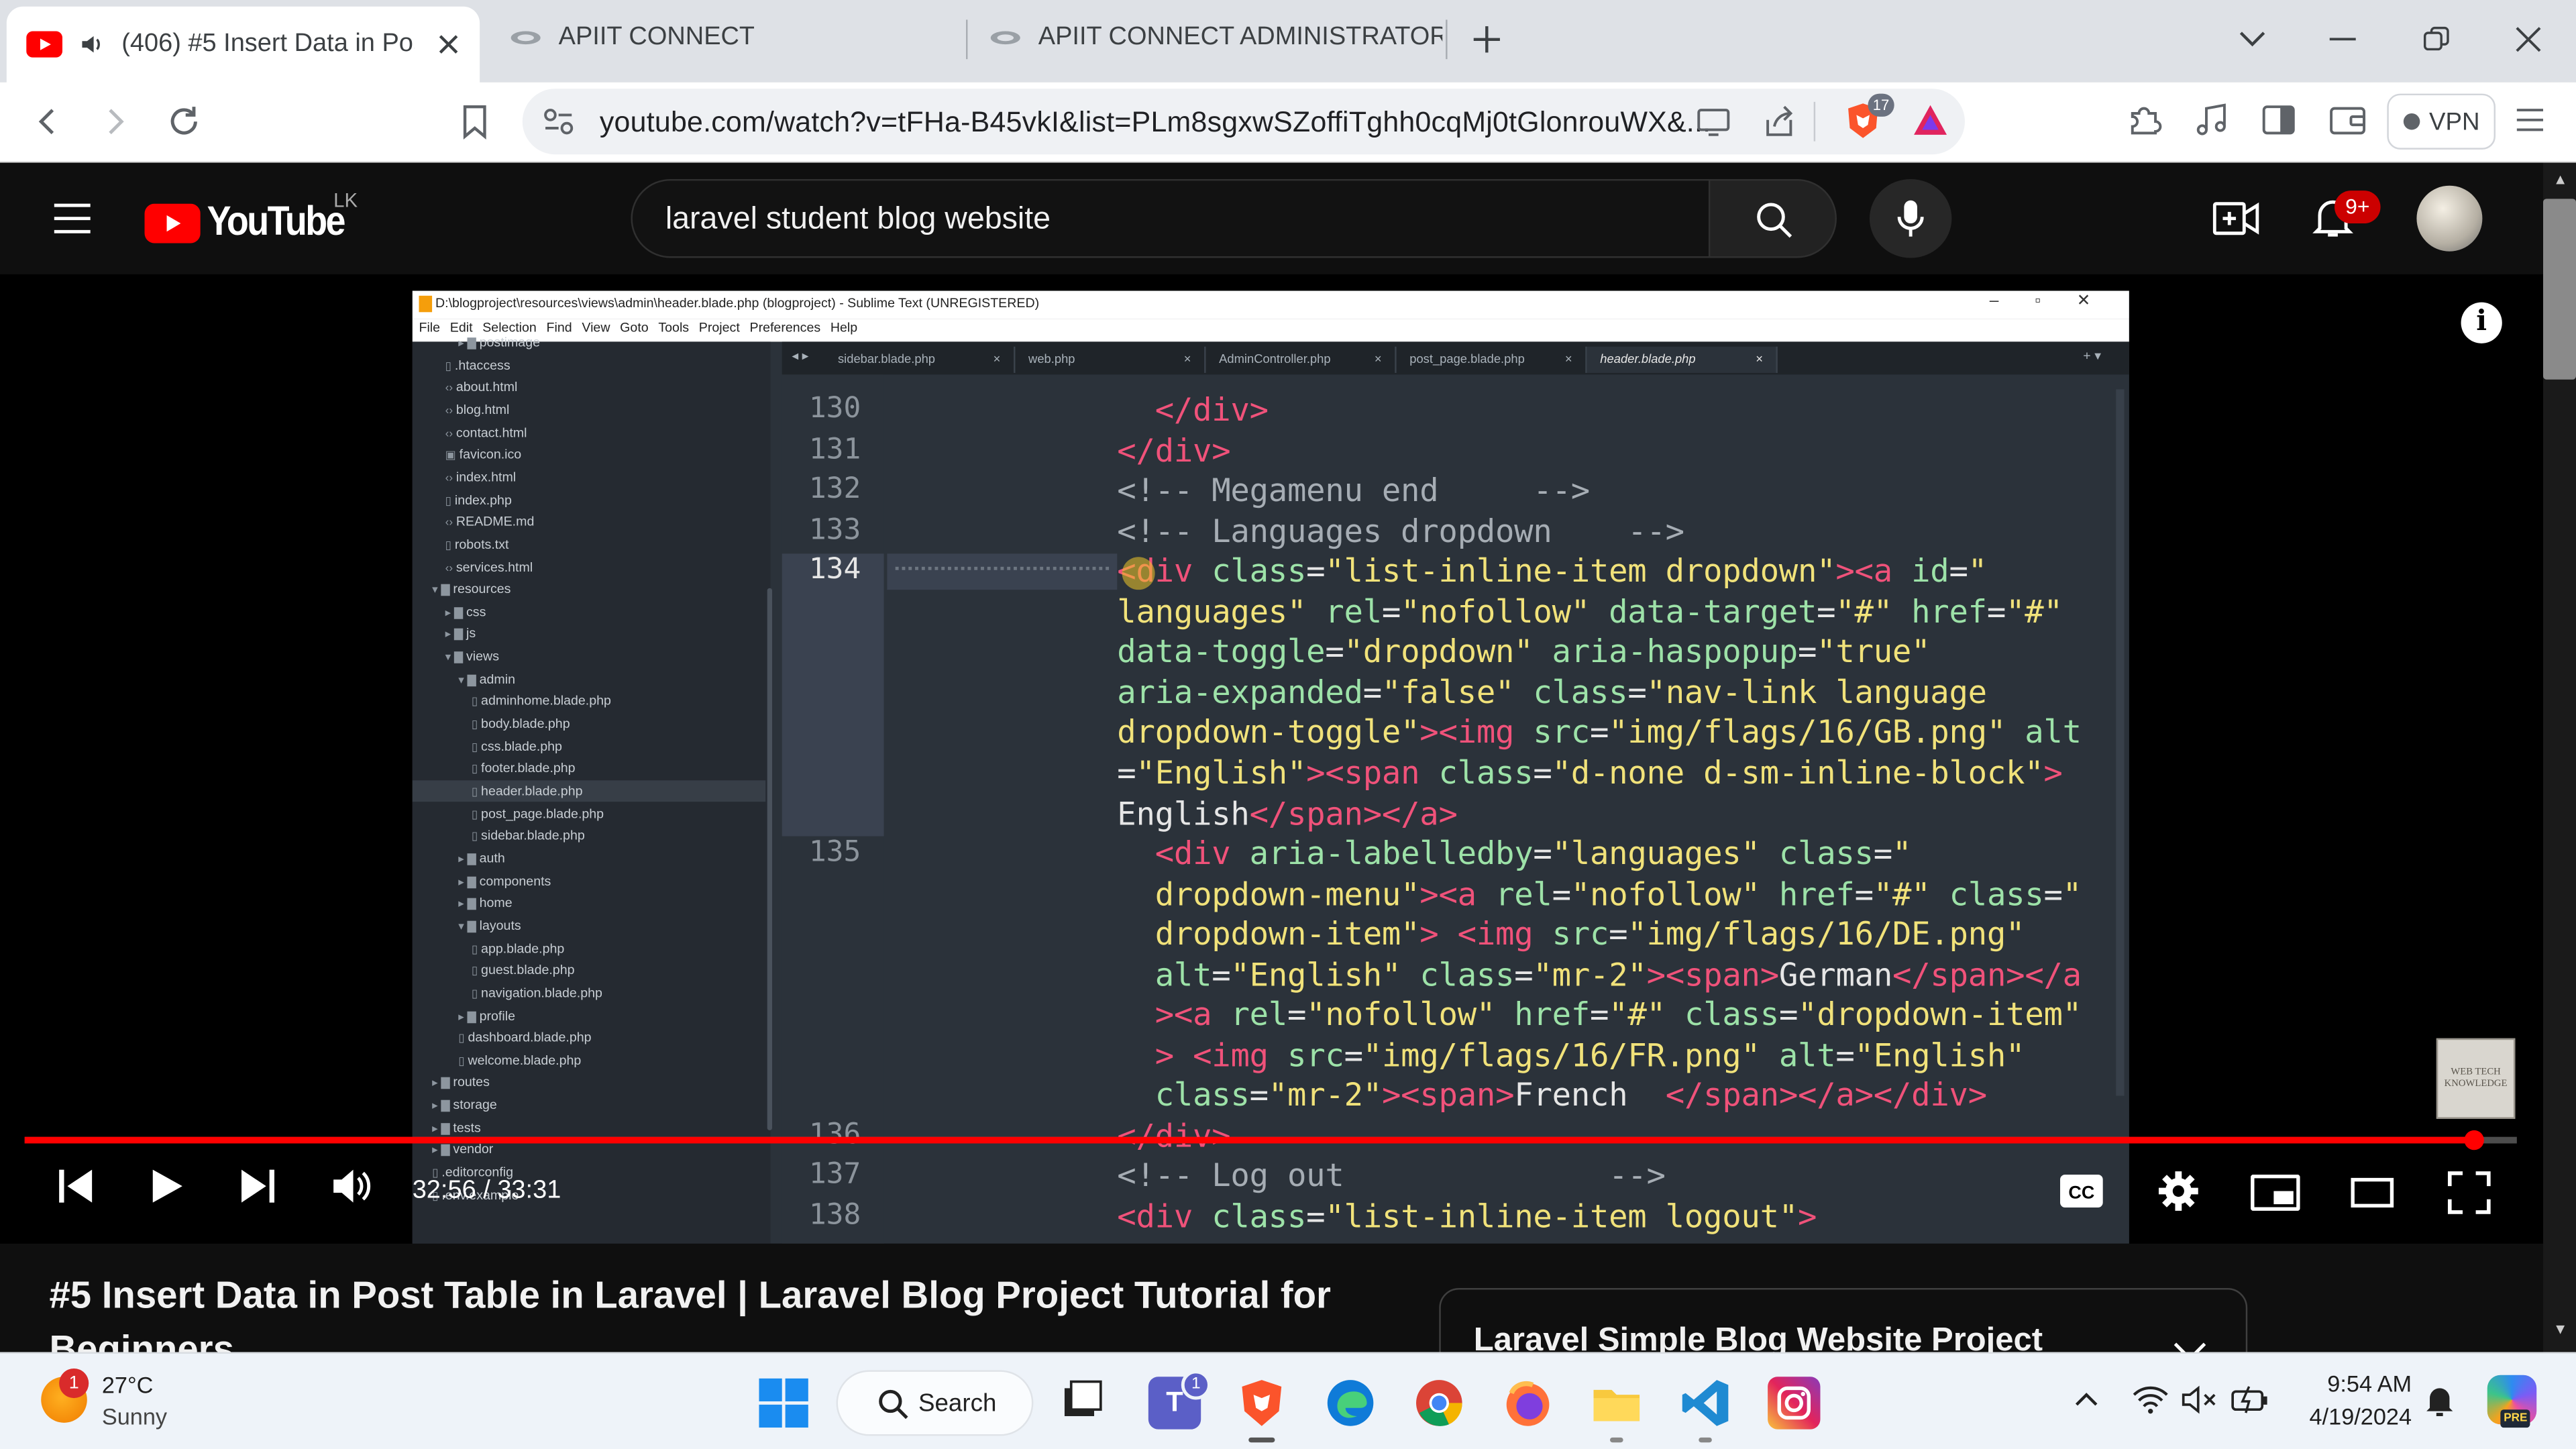 The width and height of the screenshot is (2576, 1449). Describe the element at coordinates (2440, 1401) in the screenshot. I see `notification-center-bell-icon` at that location.